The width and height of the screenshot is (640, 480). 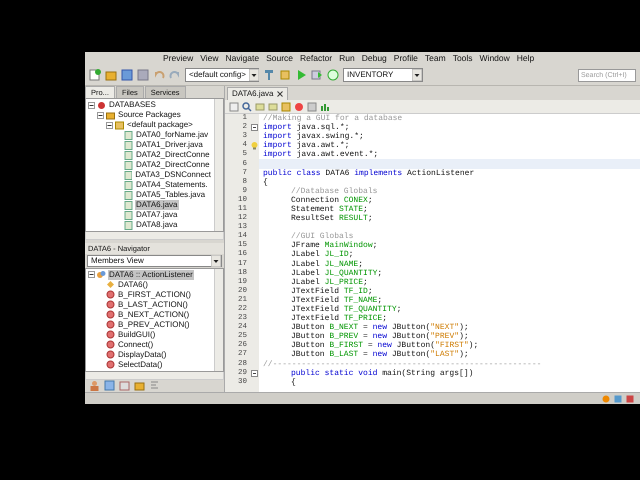 What do you see at coordinates (135, 345) in the screenshot?
I see `tree-item: Connect()` at bounding box center [135, 345].